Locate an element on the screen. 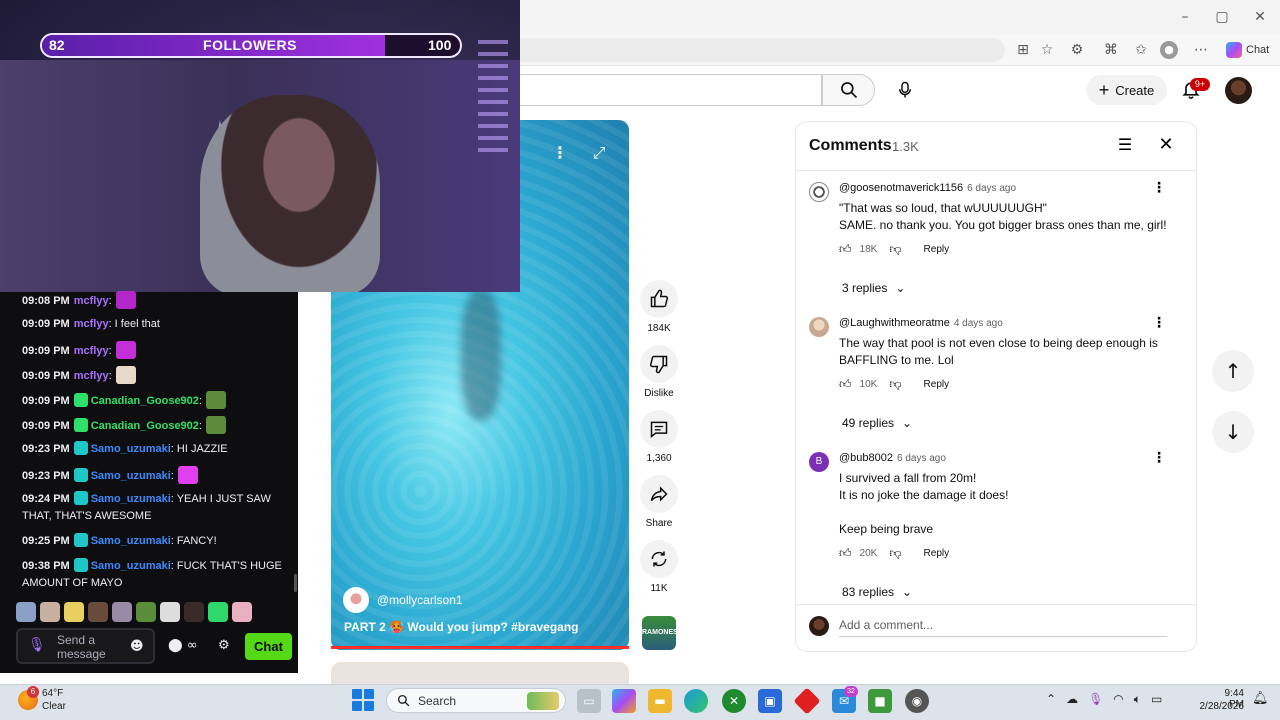 This screenshot has height=720, width=1280. sort-comments-icon: ☰ is located at coordinates (1125, 145).